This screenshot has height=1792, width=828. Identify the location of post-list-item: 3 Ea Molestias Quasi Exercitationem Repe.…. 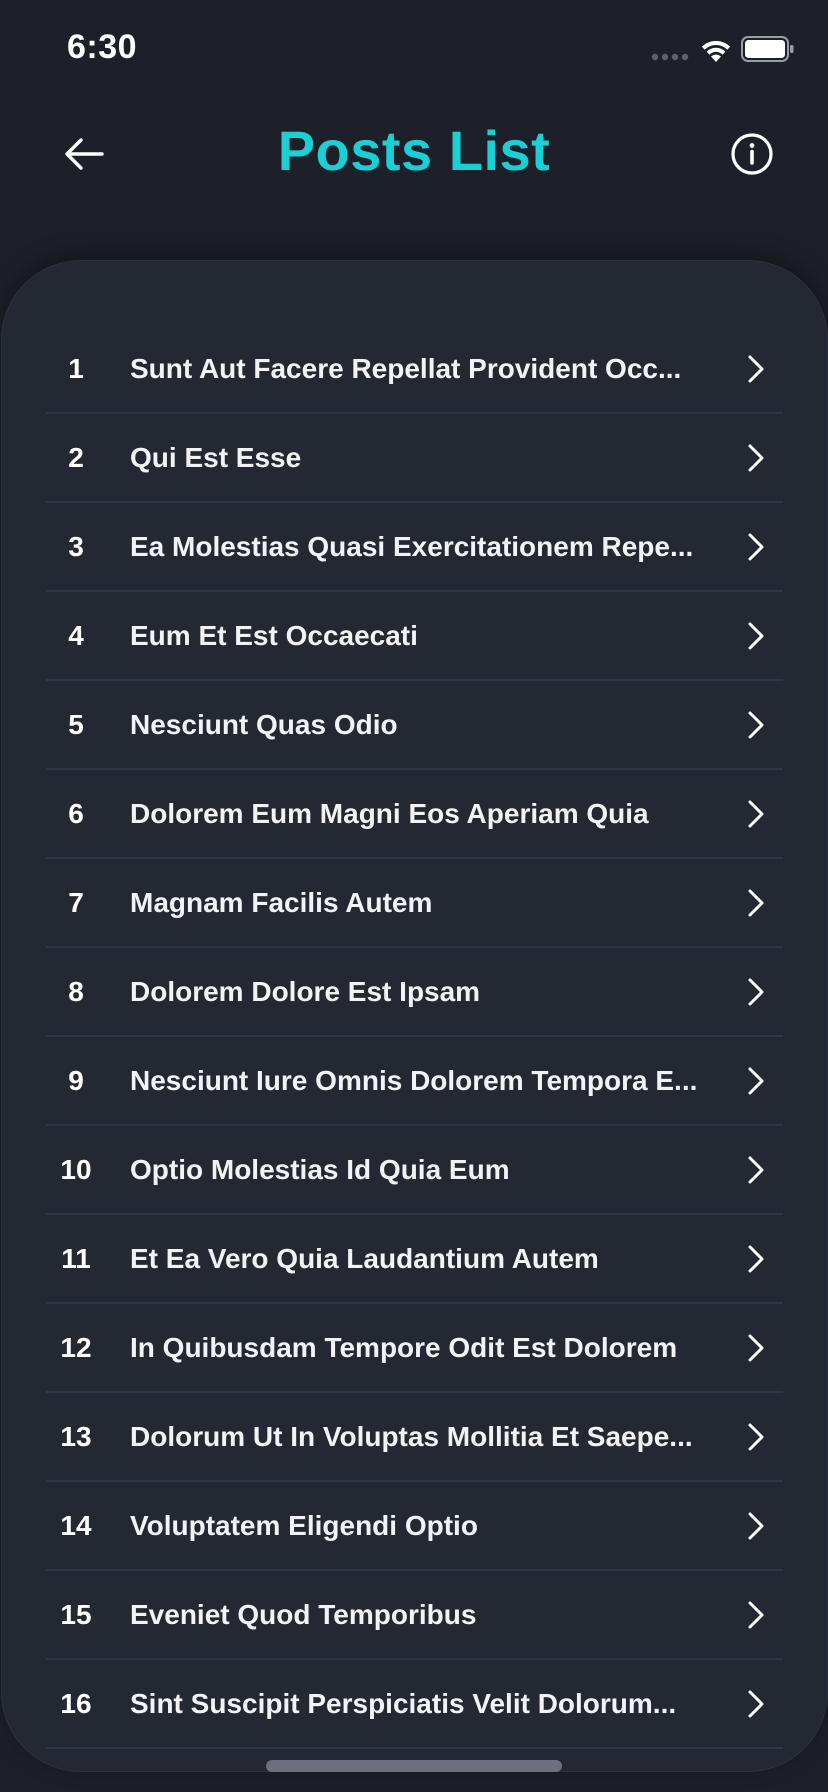
(414, 547).